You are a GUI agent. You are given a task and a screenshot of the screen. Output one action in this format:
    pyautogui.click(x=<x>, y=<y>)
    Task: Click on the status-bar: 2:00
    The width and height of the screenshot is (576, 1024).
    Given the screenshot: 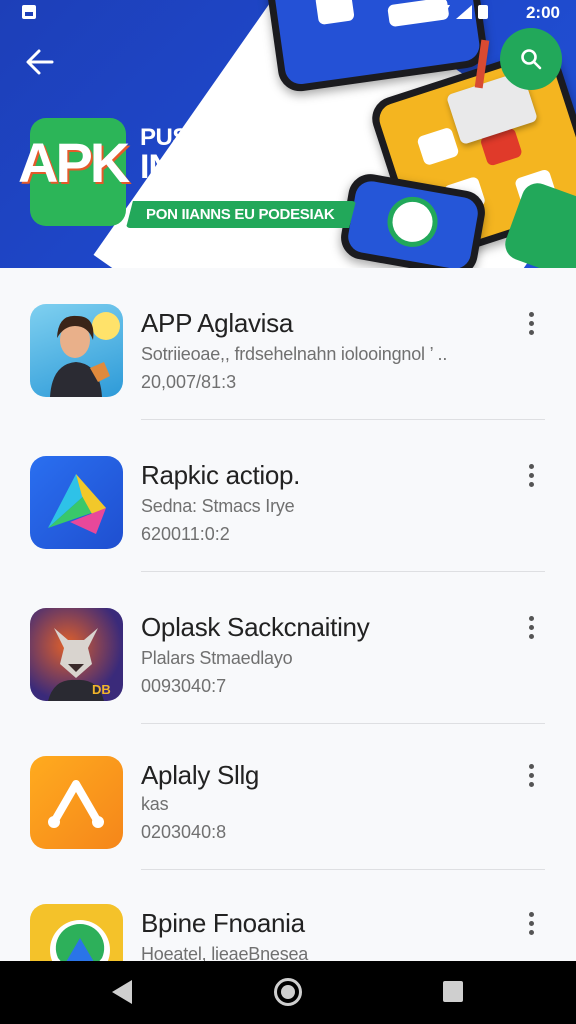 What is the action you would take?
    pyautogui.click(x=288, y=13)
    